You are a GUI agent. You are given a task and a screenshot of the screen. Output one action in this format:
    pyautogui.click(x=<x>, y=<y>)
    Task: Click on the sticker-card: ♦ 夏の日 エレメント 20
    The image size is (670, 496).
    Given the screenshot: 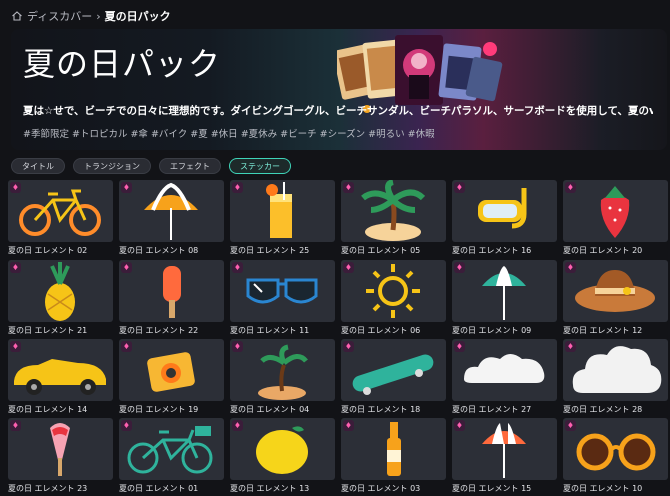 What is the action you would take?
    pyautogui.click(x=615, y=218)
    